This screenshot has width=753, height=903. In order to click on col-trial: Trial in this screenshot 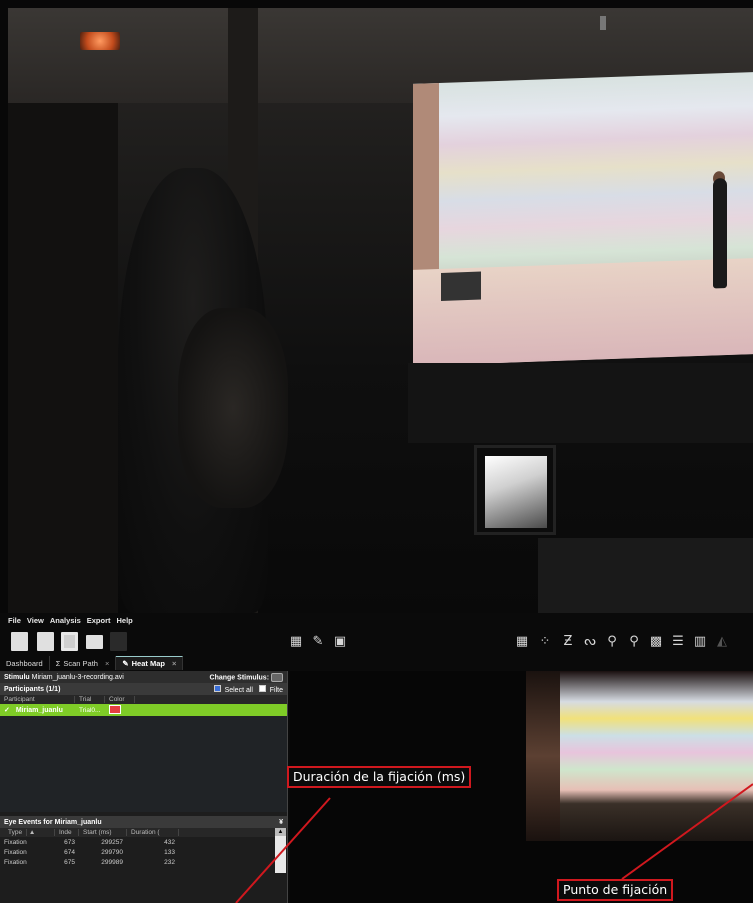, I will do `click(90, 699)`.